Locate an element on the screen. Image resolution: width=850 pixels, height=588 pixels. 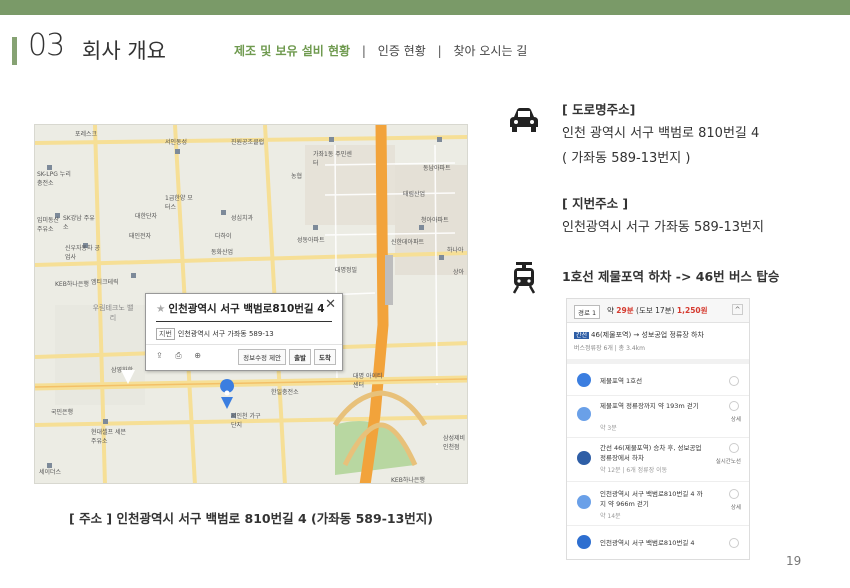
map-label: 성심치과 is located at coordinates (242, 218).